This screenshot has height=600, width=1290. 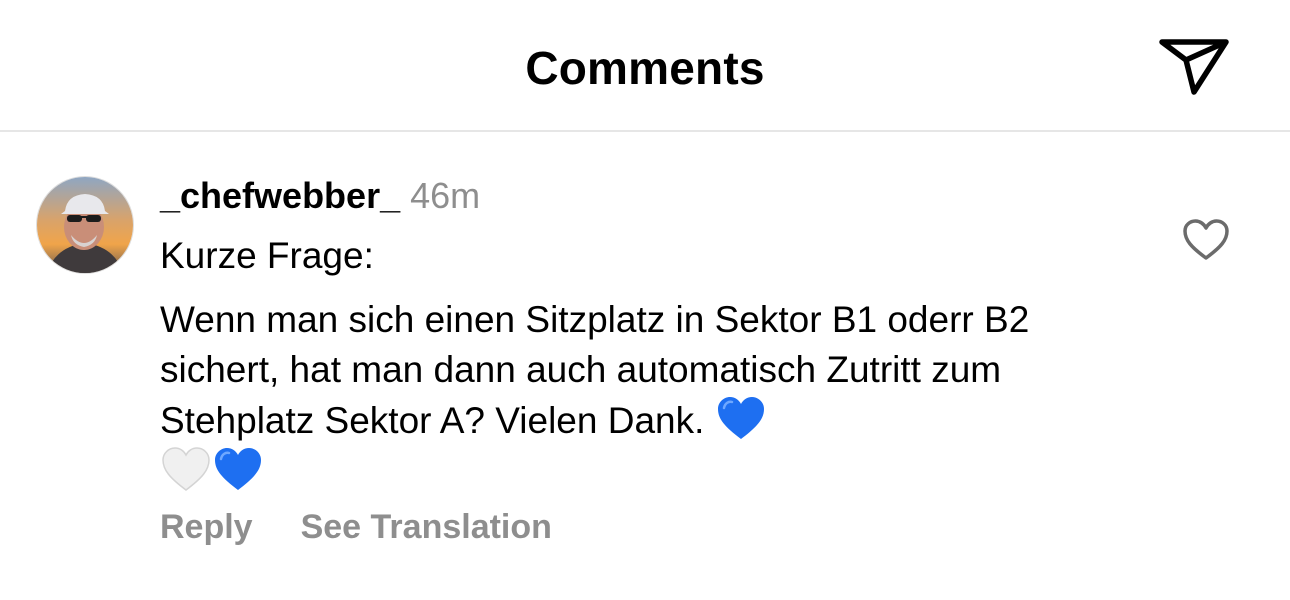 I want to click on heart-outline-icon, so click(x=1206, y=239).